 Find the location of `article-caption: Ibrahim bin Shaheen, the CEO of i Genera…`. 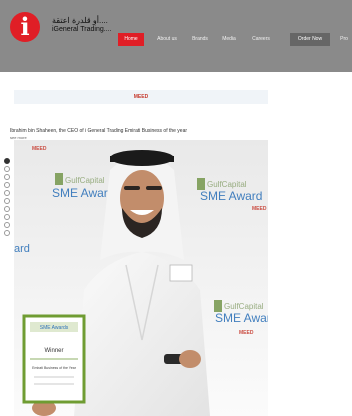

article-caption: Ibrahim bin Shaheen, the CEO of i Genera… is located at coordinates (99, 131).